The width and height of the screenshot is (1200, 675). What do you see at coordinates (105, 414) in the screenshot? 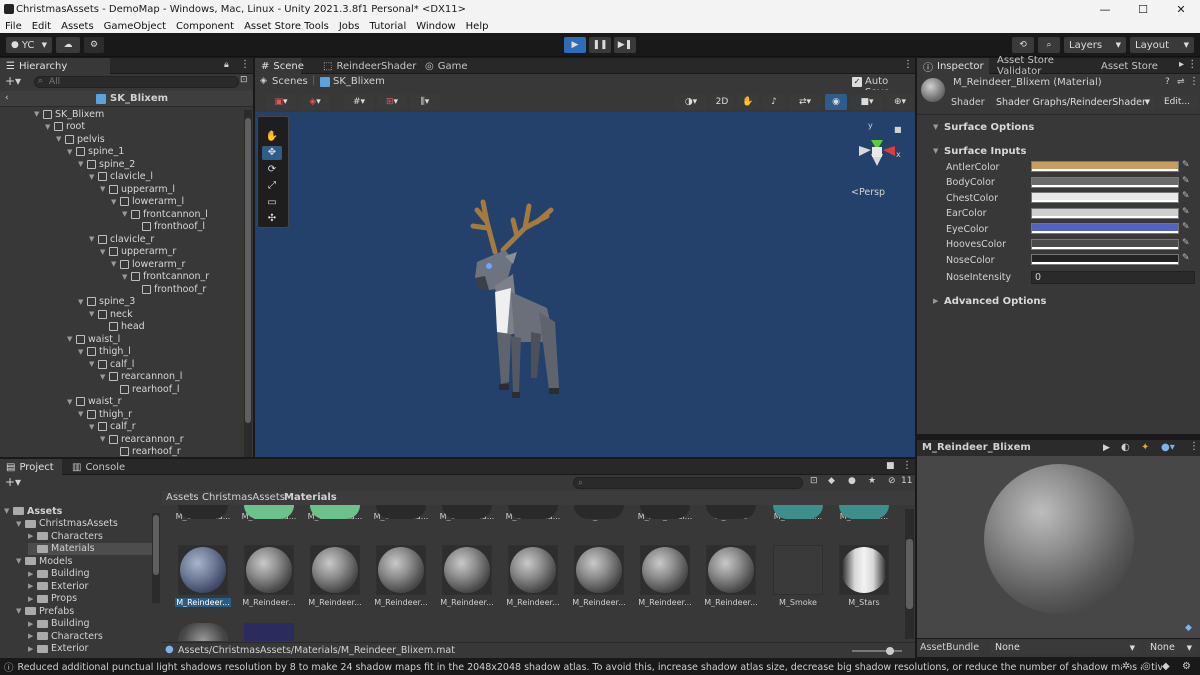
I see `hierarchy-item: ▼ thigh_r` at bounding box center [105, 414].